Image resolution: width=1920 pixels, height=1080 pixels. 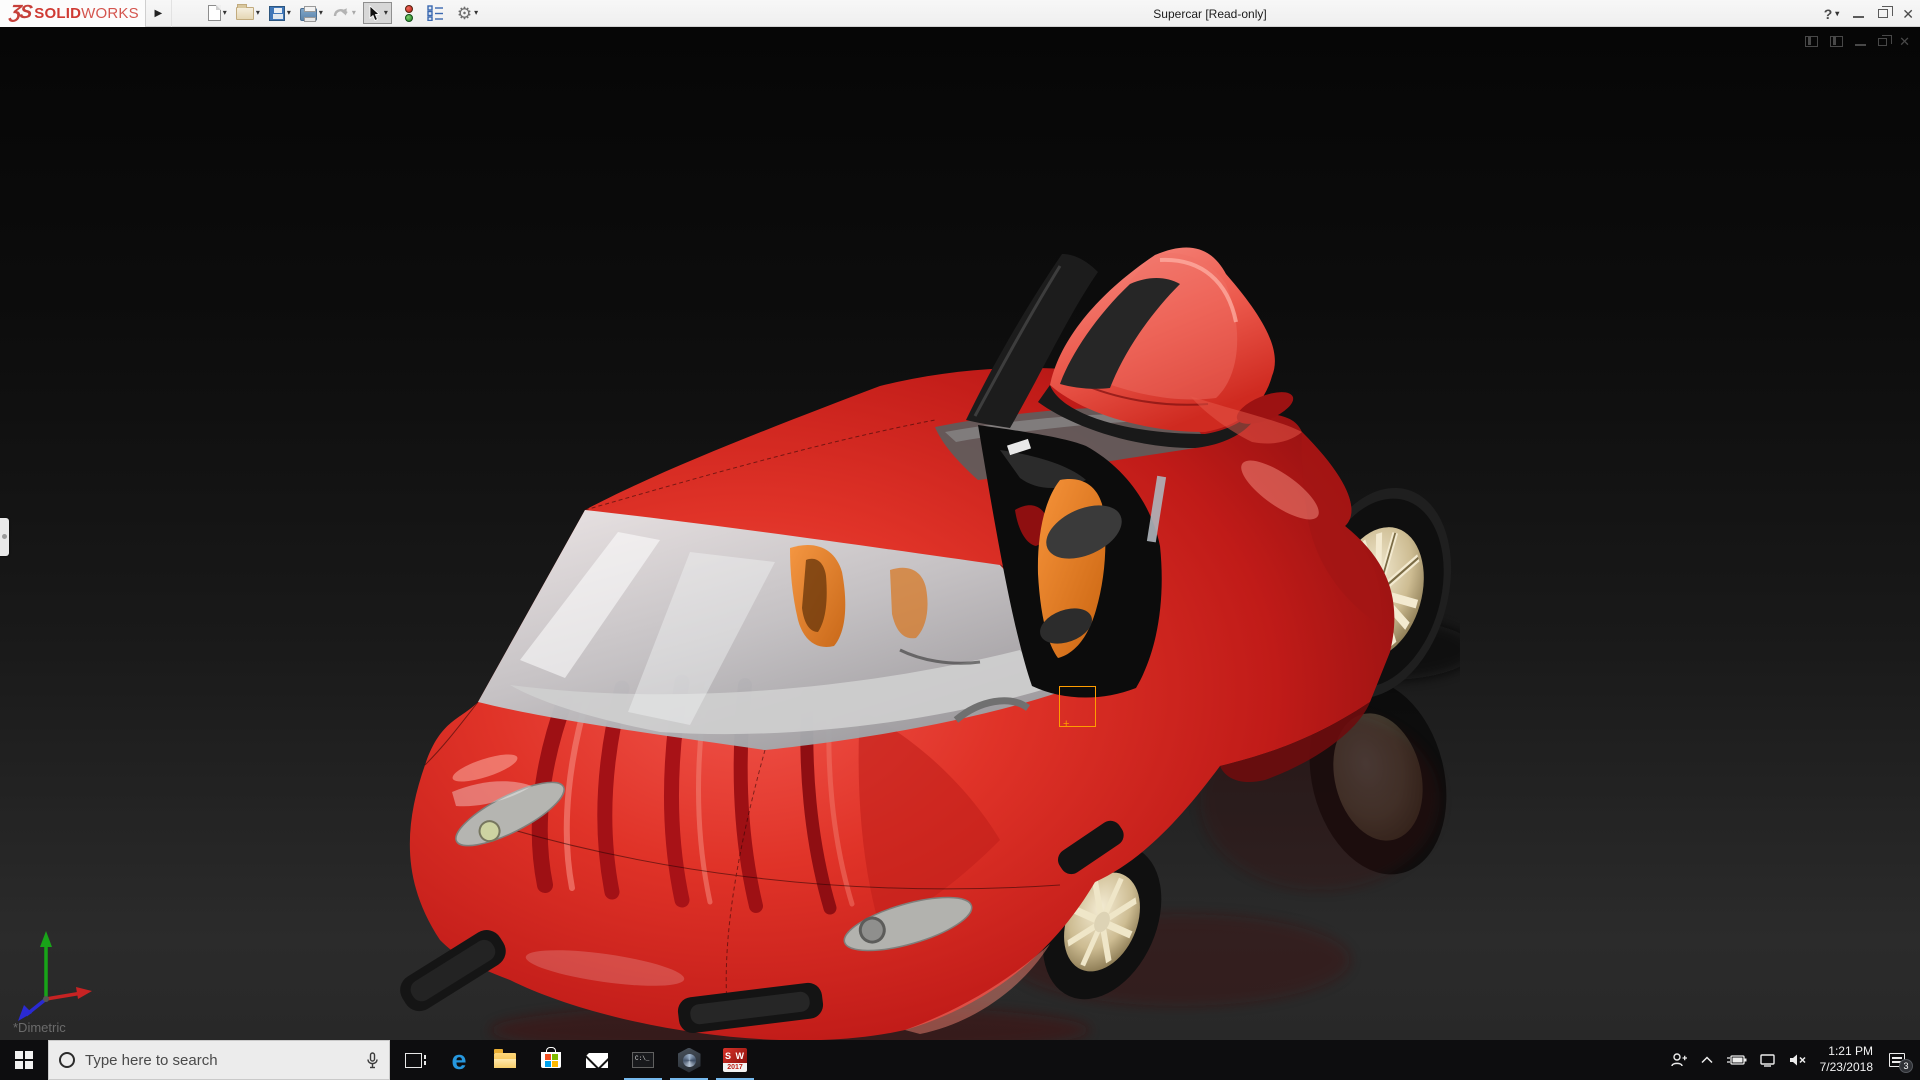 I want to click on help-dropdown-caret: ▾, so click(x=1837, y=13).